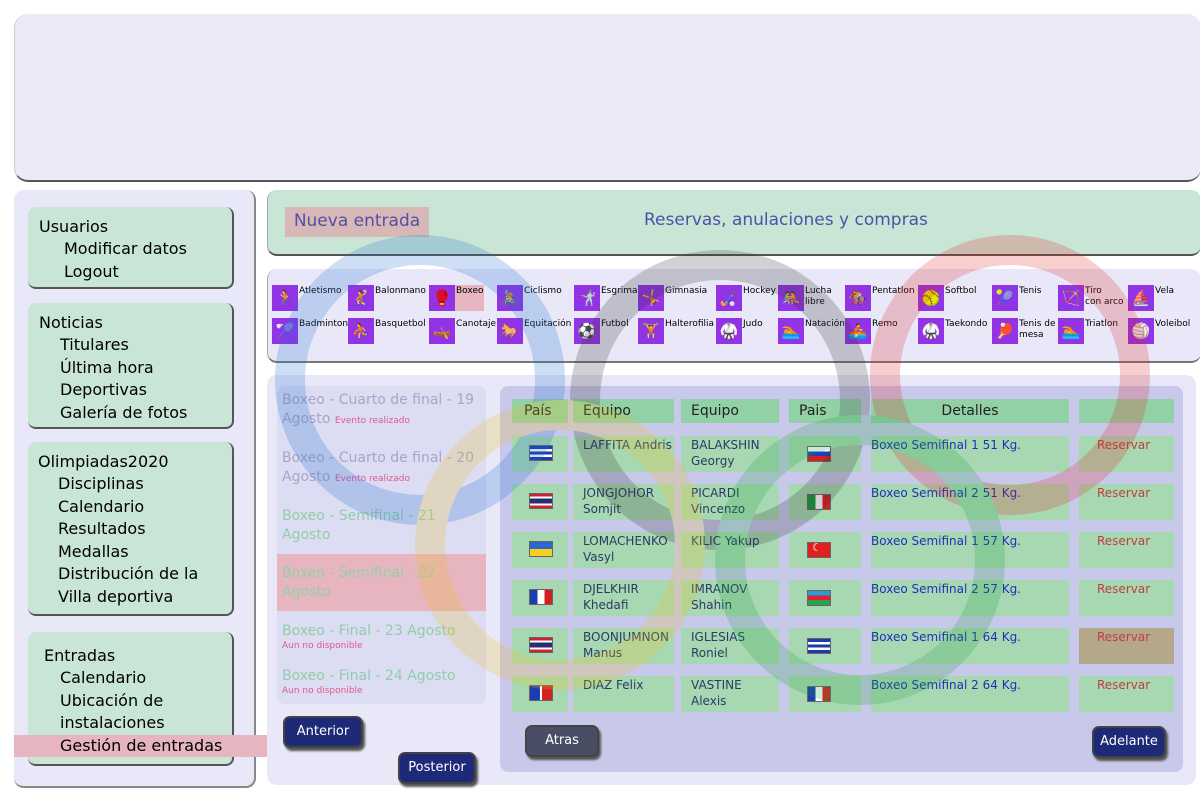 The height and width of the screenshot is (800, 1200). I want to click on match-detail: Boxeo Semifinal 1 57 Kg., so click(946, 541).